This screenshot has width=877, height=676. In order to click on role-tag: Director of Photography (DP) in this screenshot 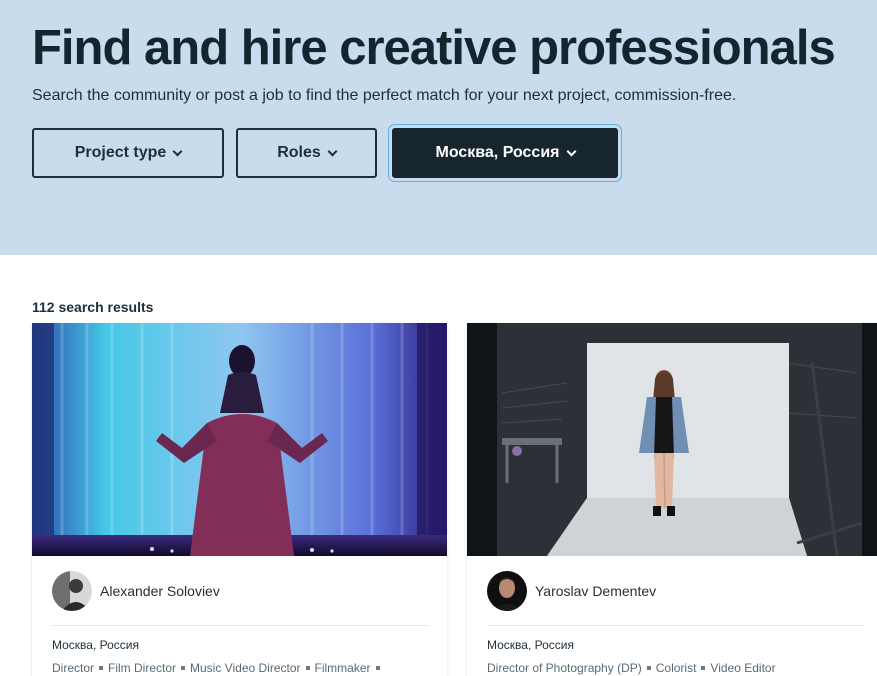, I will do `click(564, 668)`.